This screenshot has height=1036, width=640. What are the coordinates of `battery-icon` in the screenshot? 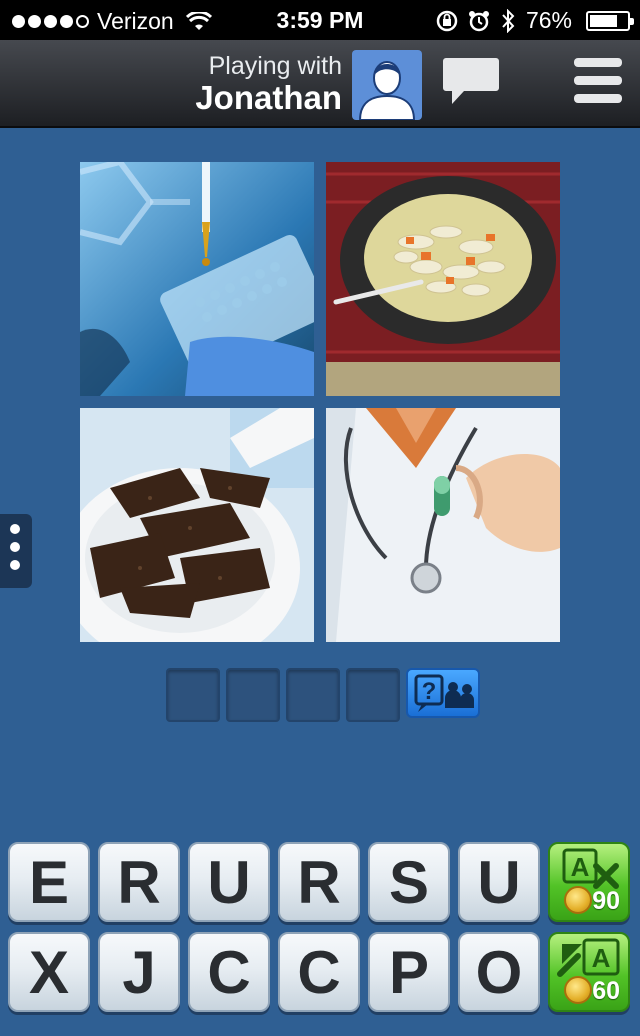 It's located at (610, 20).